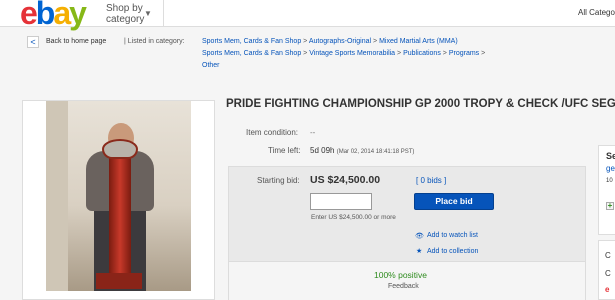  I want to click on photo-trophy-base, so click(119, 281).